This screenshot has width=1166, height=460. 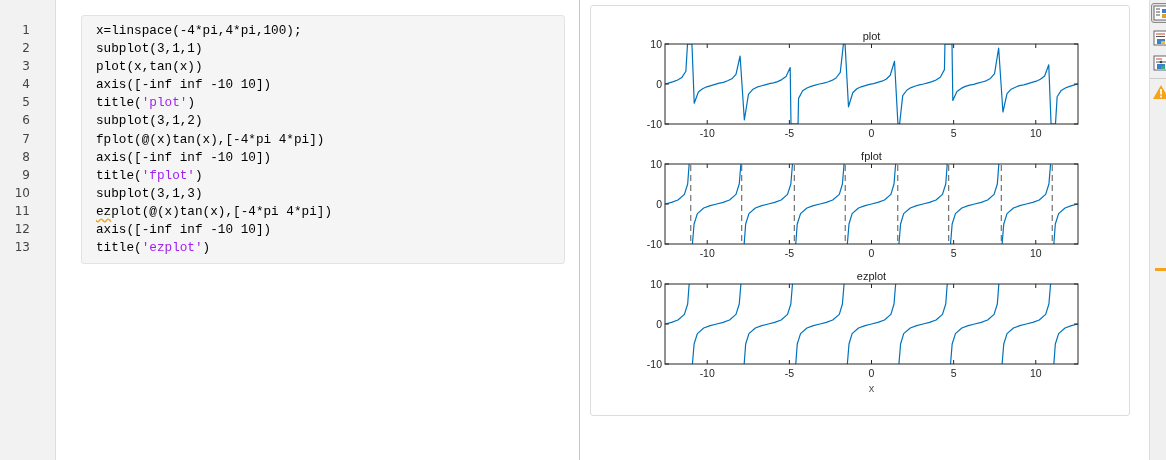 I want to click on line-number: 4, so click(x=25, y=85).